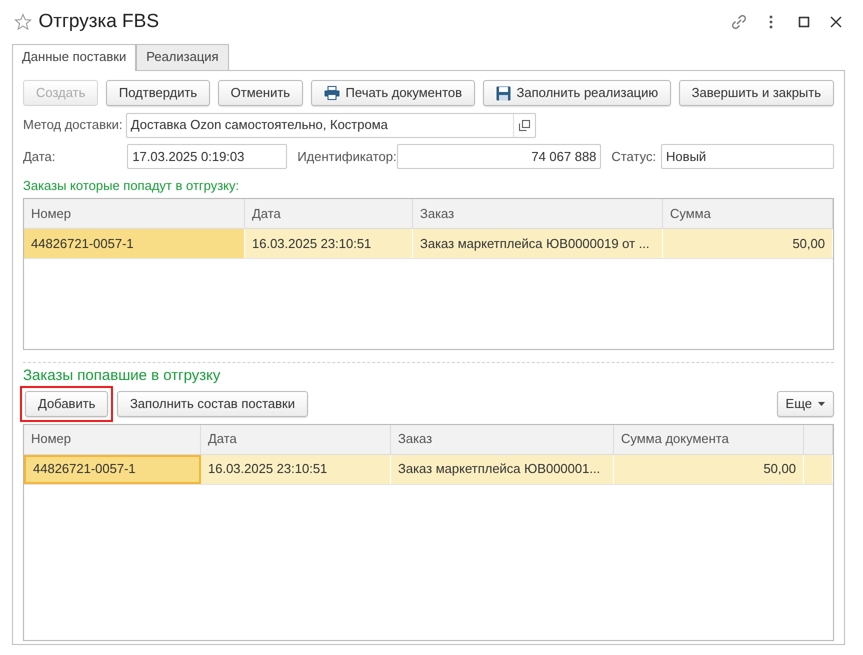 The height and width of the screenshot is (655, 863). I want to click on tab: Данные поставки, so click(74, 57).